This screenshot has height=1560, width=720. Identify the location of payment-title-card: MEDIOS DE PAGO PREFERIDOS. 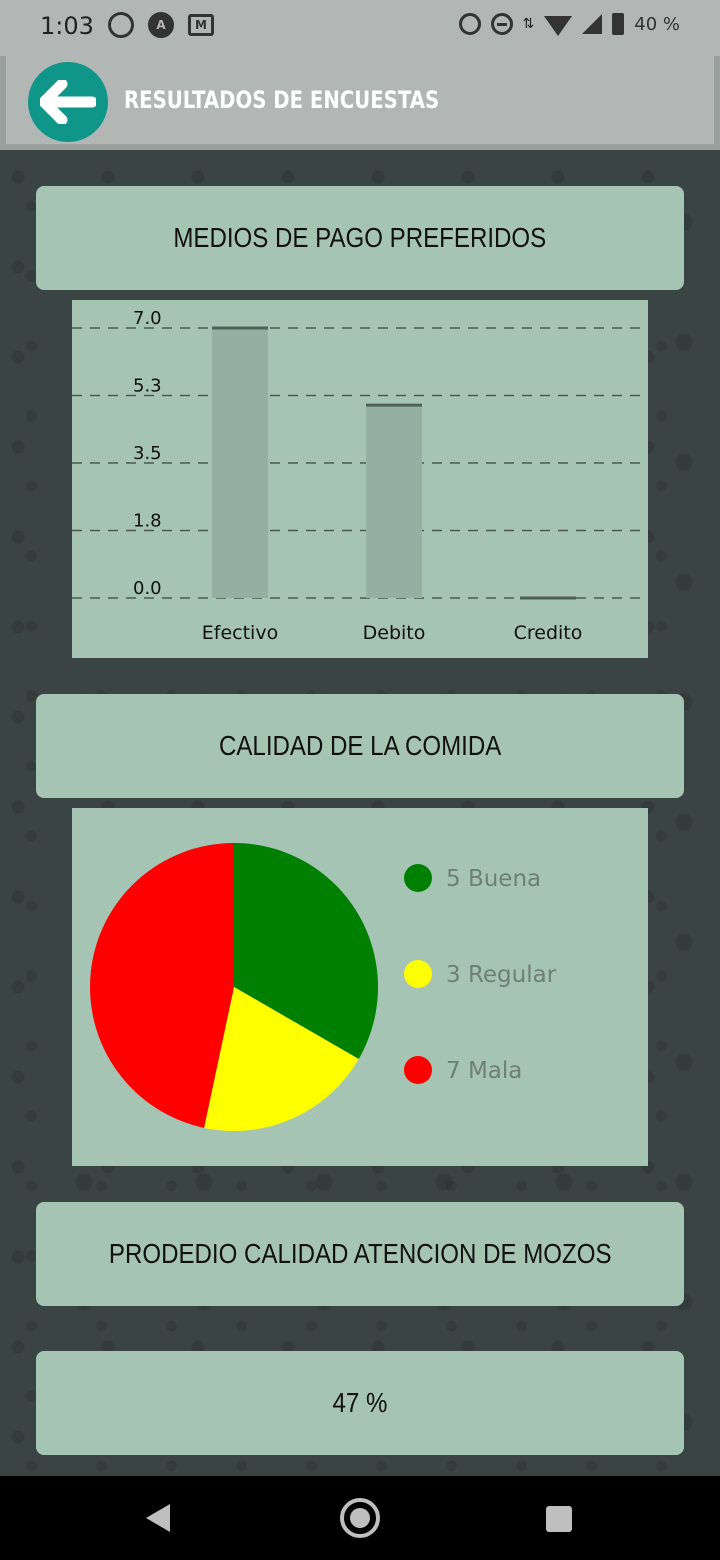
(360, 238).